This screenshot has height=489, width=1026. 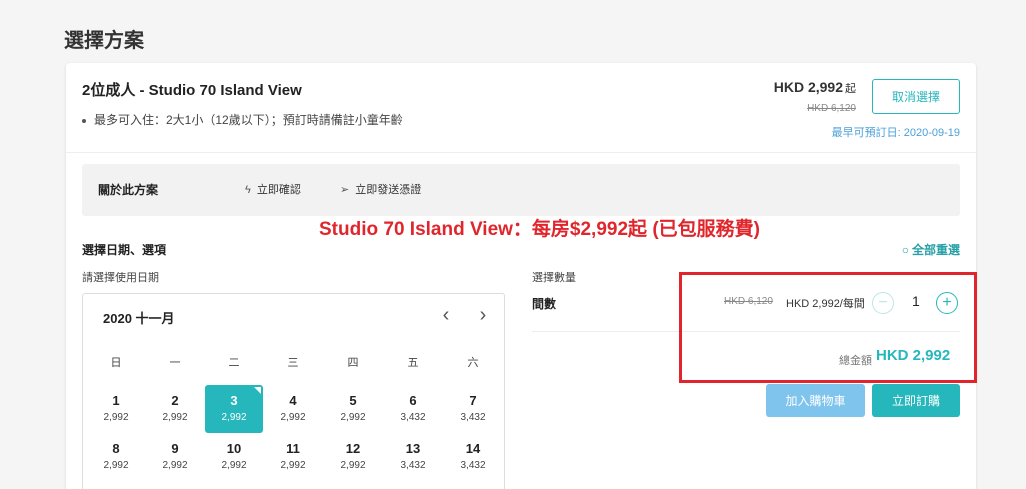 I want to click on about-plan-box: 關於此方案 ϟ 立即確認 ➢ 立即發送憑證, so click(x=521, y=190).